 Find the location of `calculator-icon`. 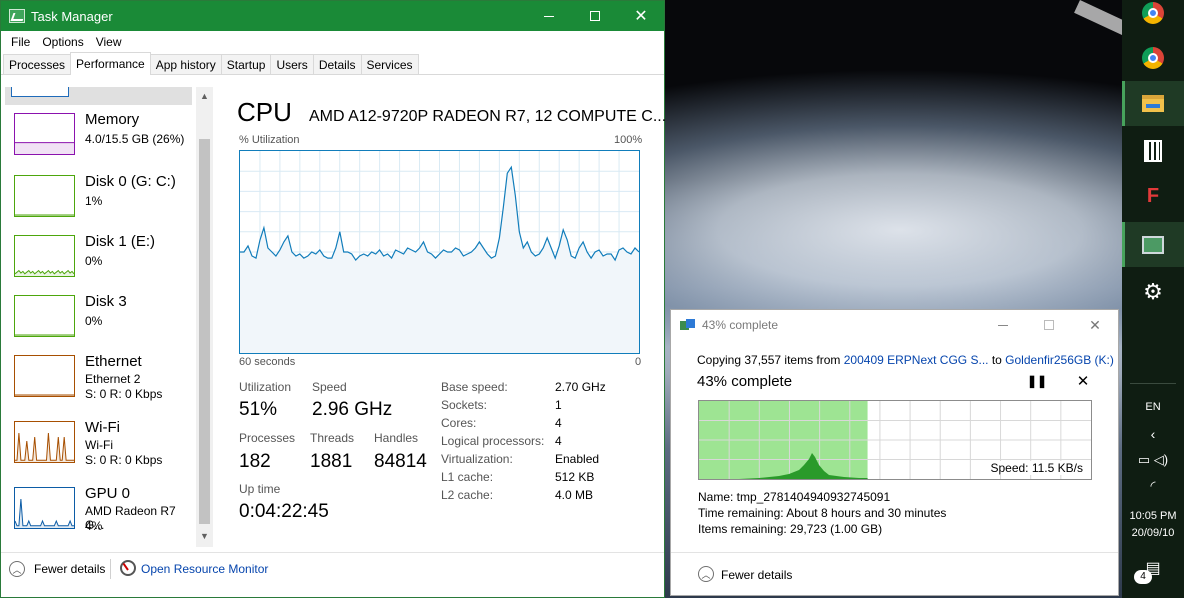

calculator-icon is located at coordinates (1153, 150).